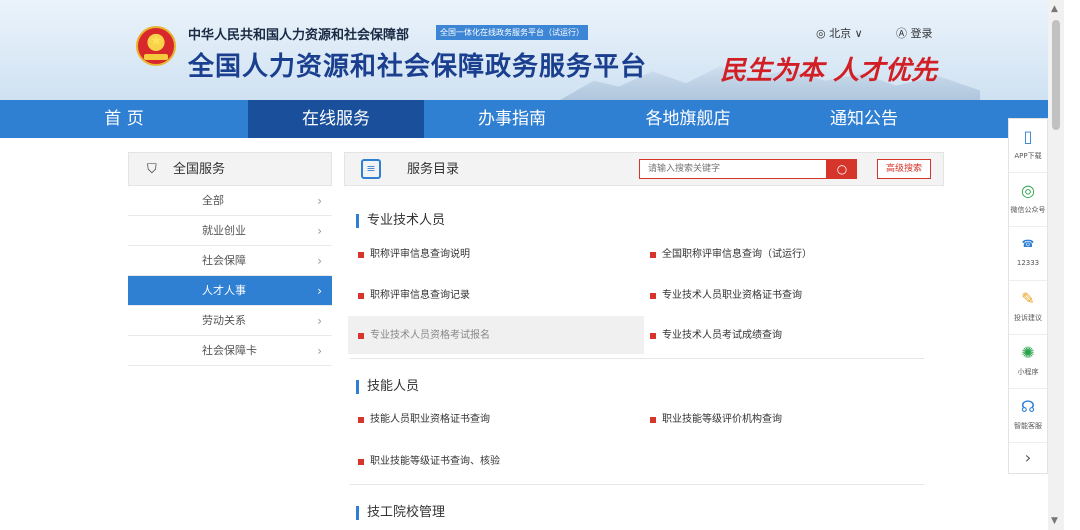 The image size is (1080, 530). What do you see at coordinates (152, 169) in the screenshot?
I see `service-icon: ⛉` at bounding box center [152, 169].